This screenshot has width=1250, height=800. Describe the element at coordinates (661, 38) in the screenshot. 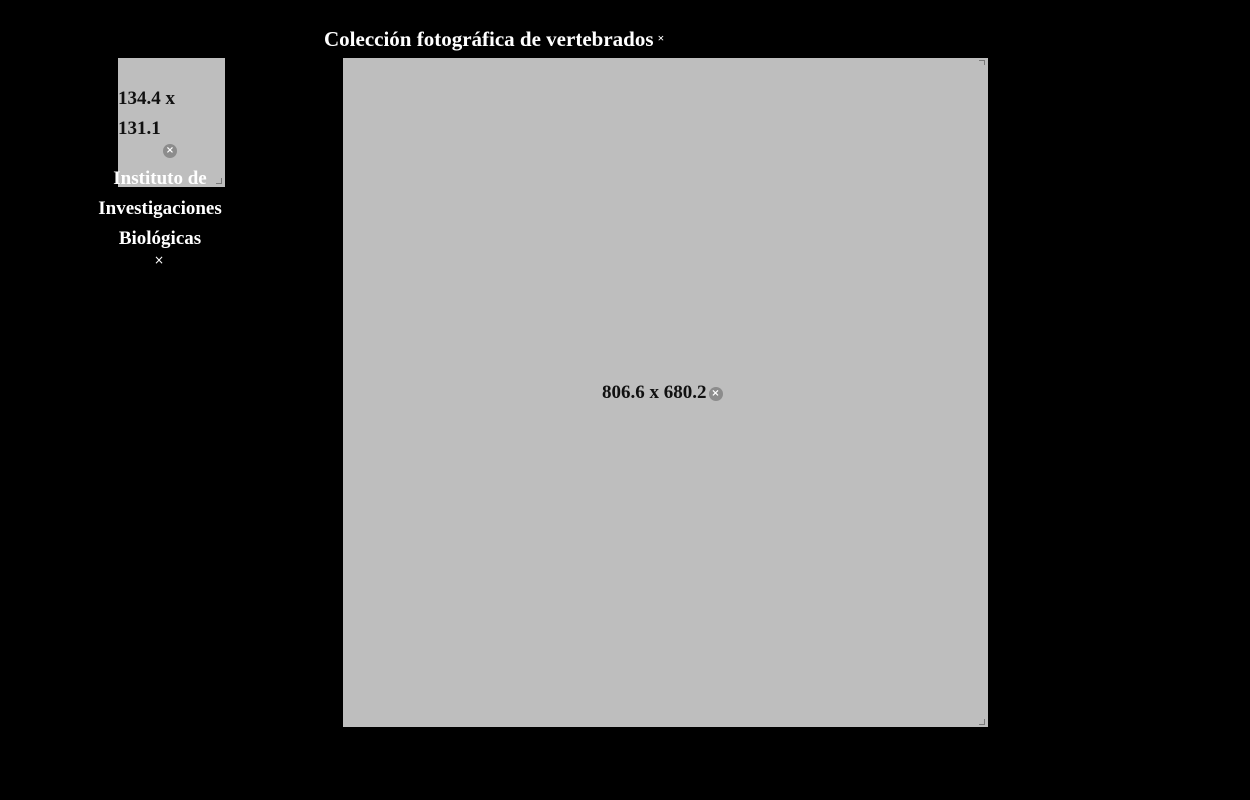

I see `title-close-icon: ×` at that location.